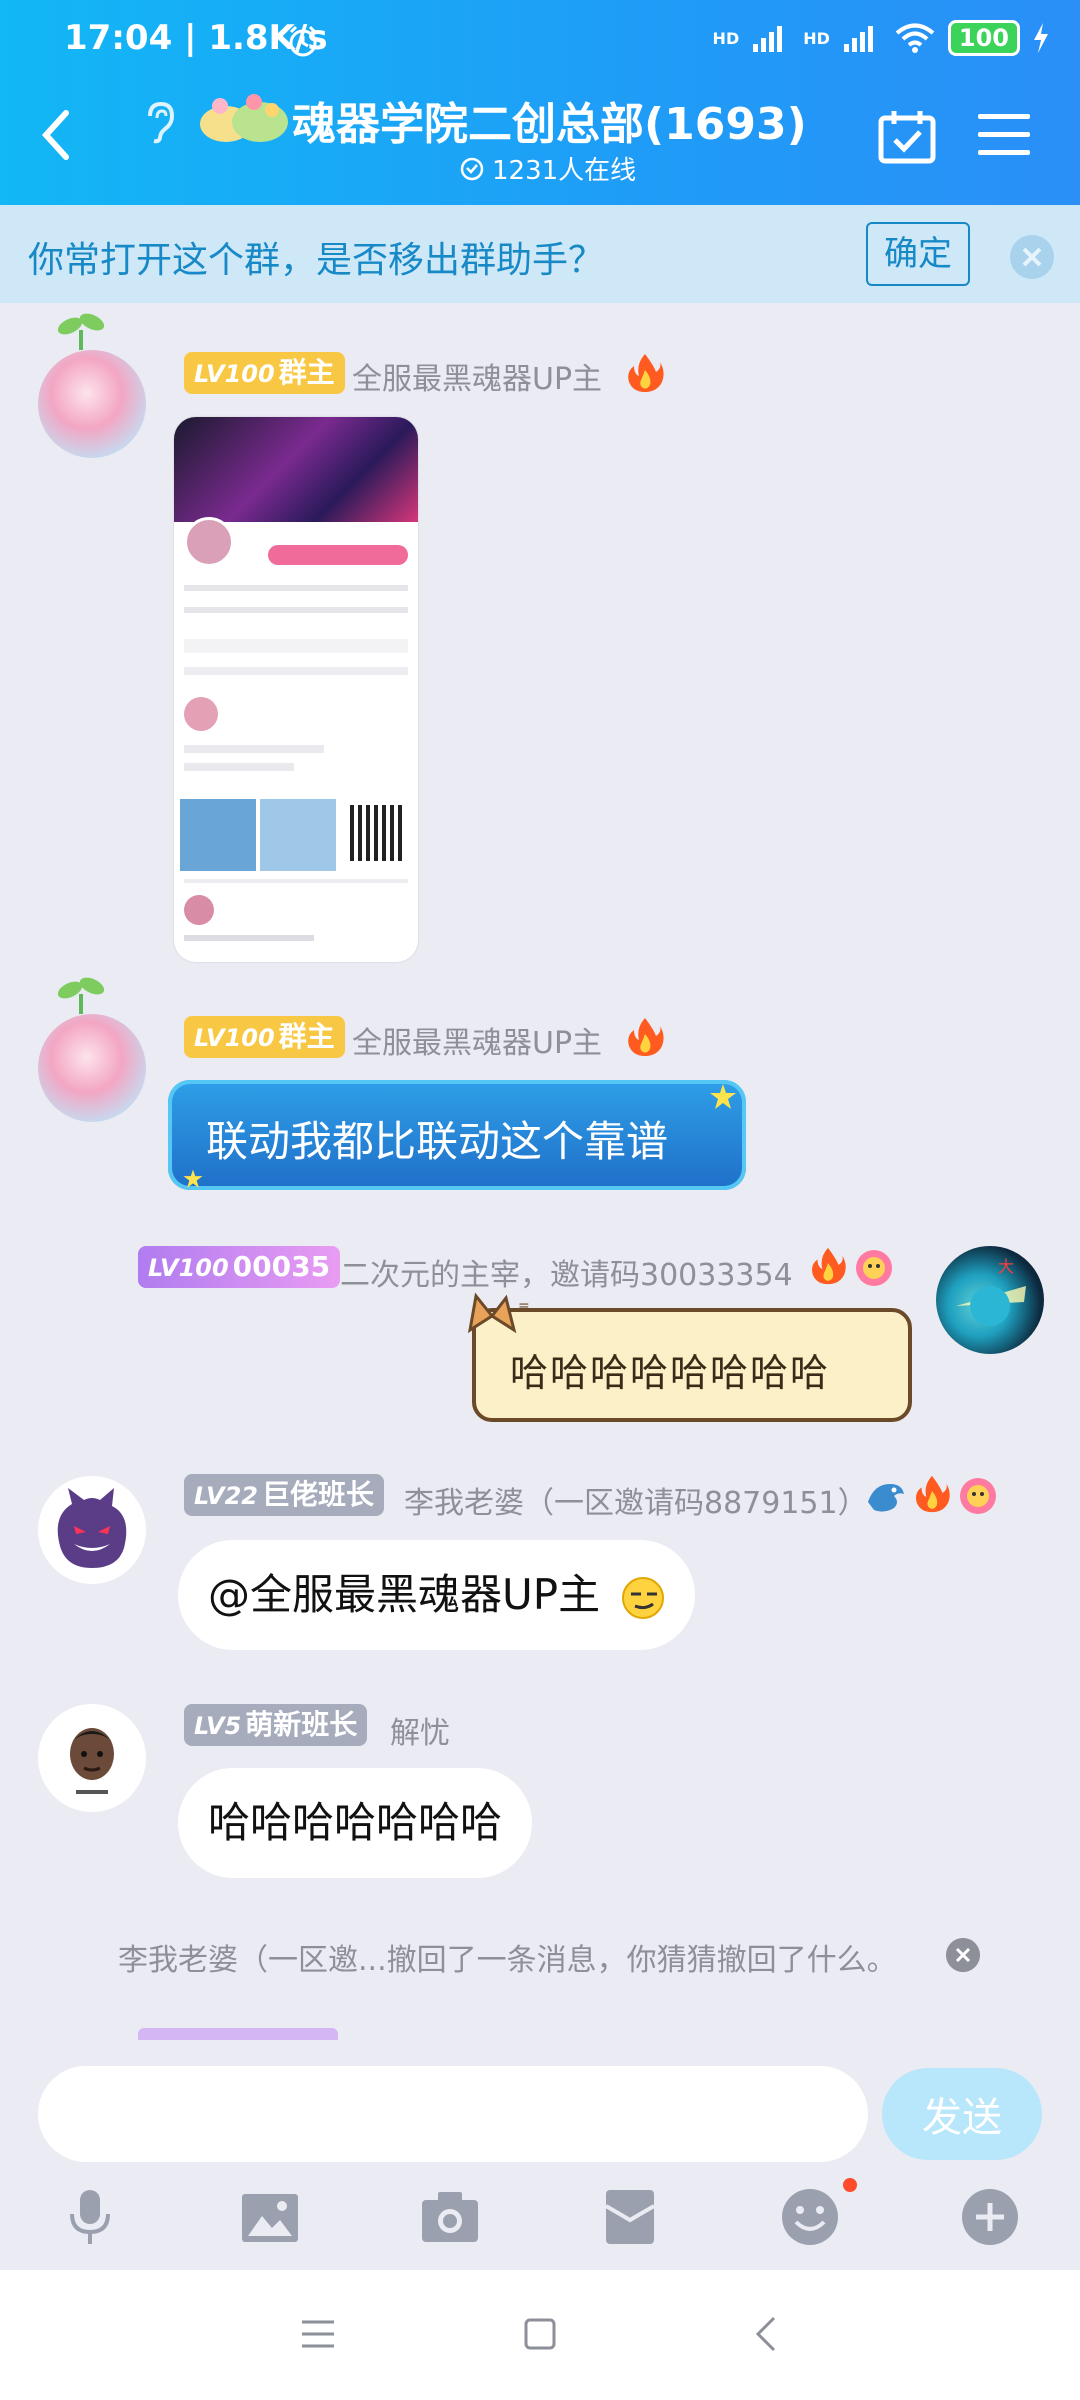 This screenshot has width=1080, height=2400. Describe the element at coordinates (810, 2217) in the screenshot. I see `emoji-icon` at that location.